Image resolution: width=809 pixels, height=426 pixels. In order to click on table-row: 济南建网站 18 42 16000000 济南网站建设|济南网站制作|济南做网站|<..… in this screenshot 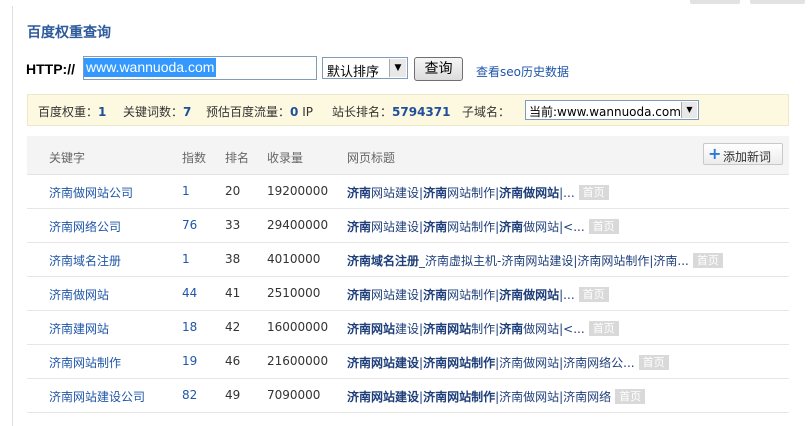, I will do `click(408, 327)`.